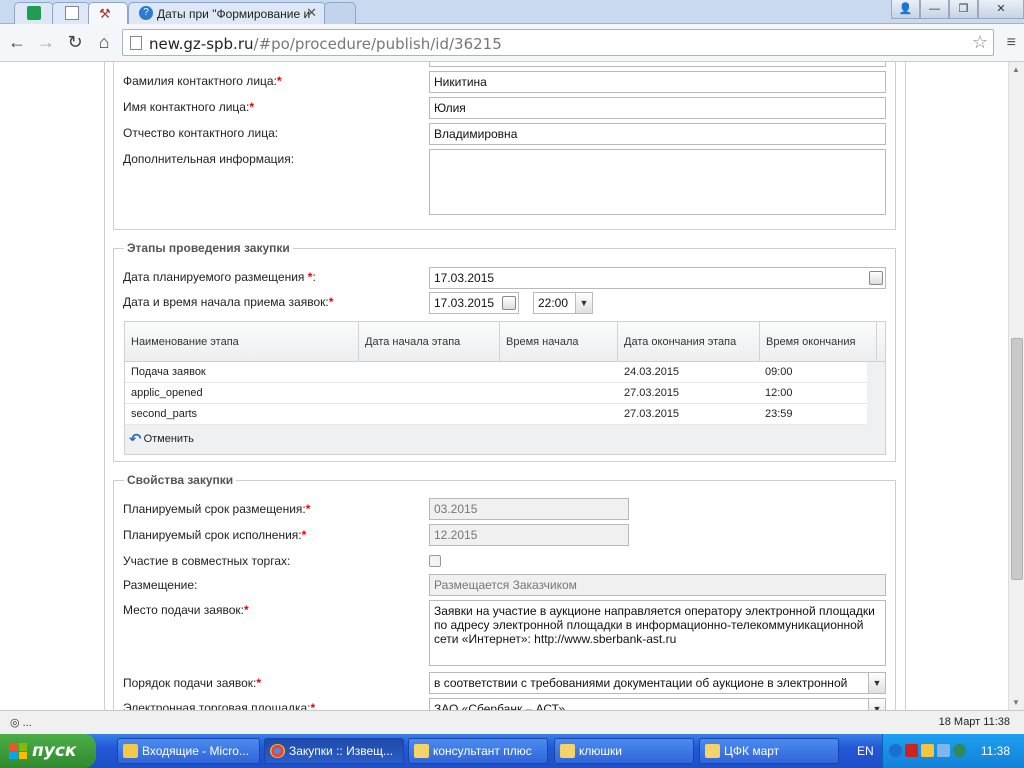 This screenshot has width=1024, height=768. I want to click on table-row: second_parts 27.03.2015 23:59, so click(496, 414).